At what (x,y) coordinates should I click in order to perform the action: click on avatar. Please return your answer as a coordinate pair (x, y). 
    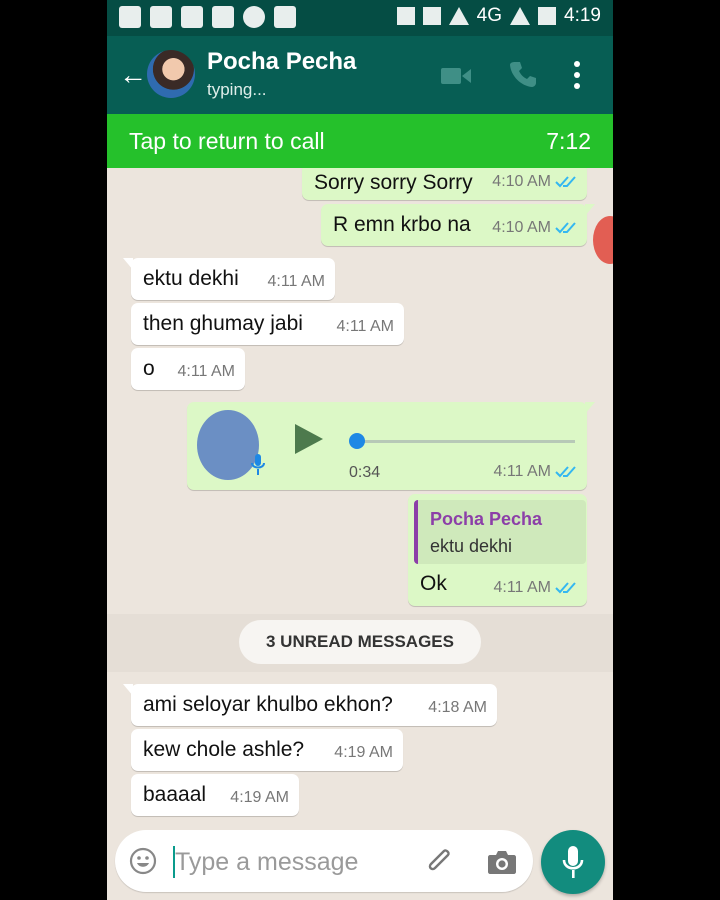
    Looking at the image, I should click on (171, 74).